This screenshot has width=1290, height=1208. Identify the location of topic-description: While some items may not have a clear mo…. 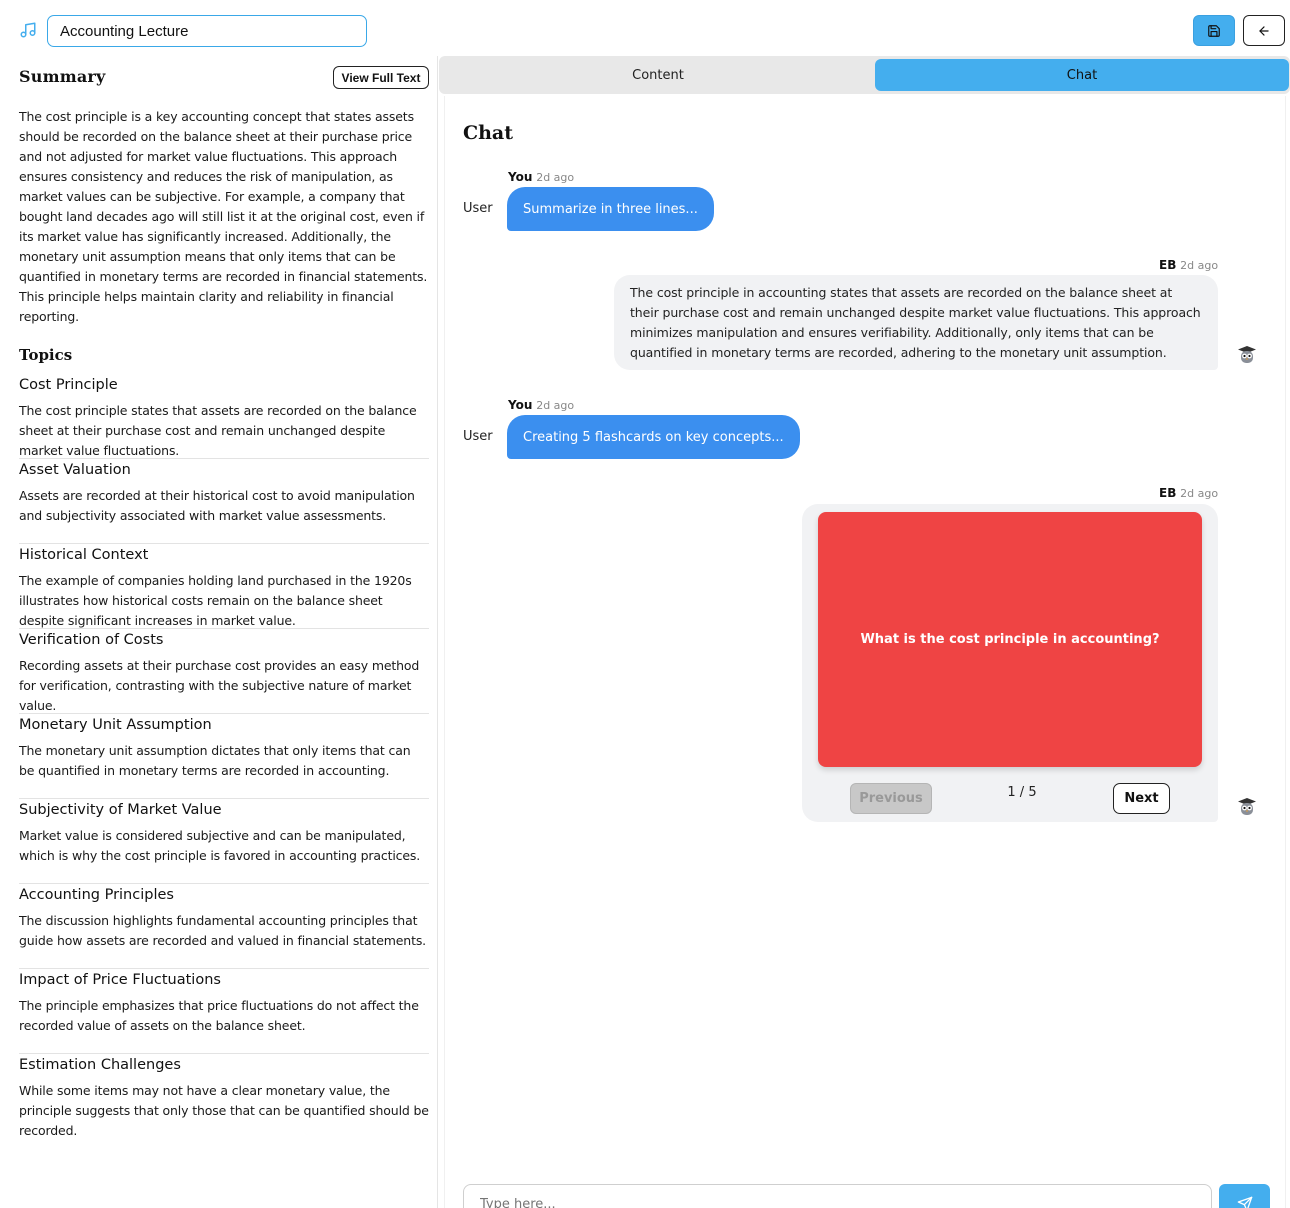
(224, 1110).